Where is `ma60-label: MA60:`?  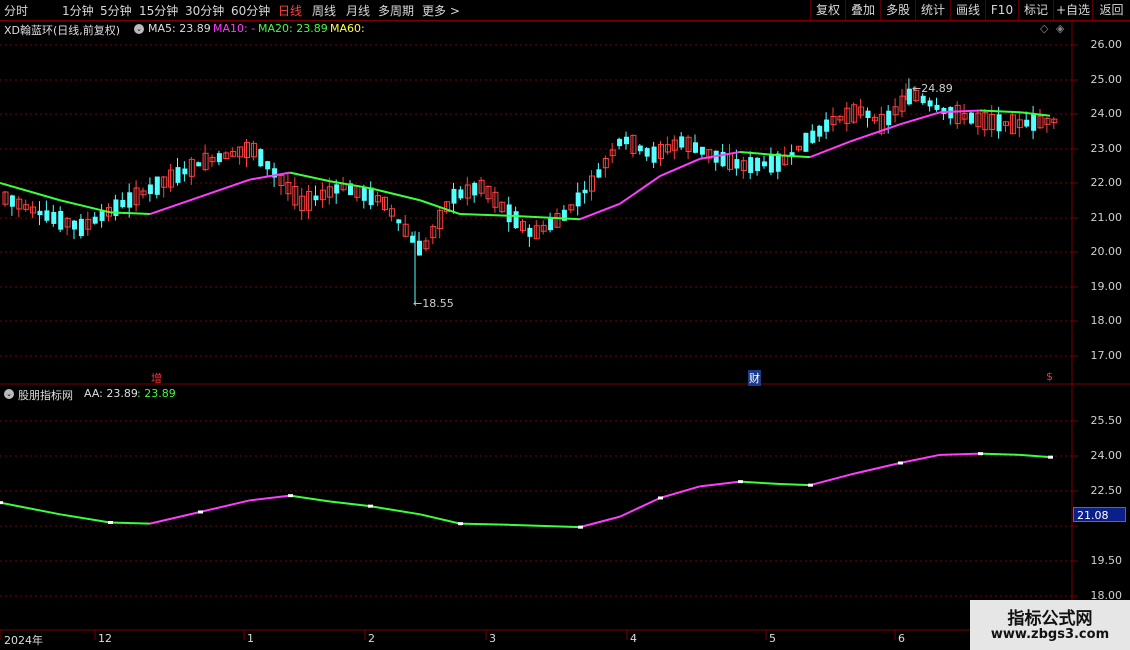 ma60-label: MA60: is located at coordinates (347, 28).